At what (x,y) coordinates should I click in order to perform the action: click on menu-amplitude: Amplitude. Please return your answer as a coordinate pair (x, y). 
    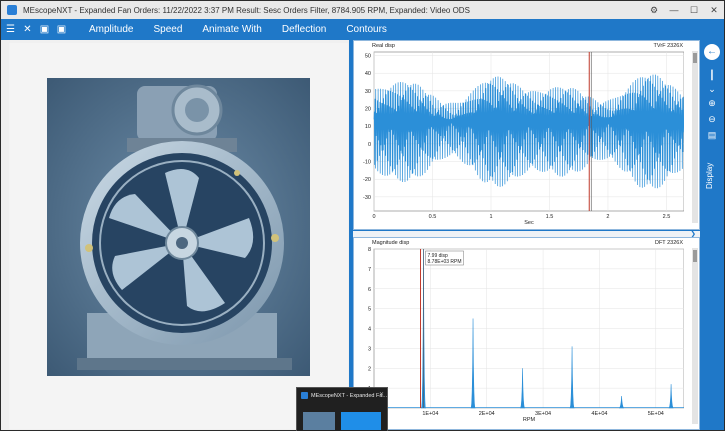
    Looking at the image, I should click on (111, 29).